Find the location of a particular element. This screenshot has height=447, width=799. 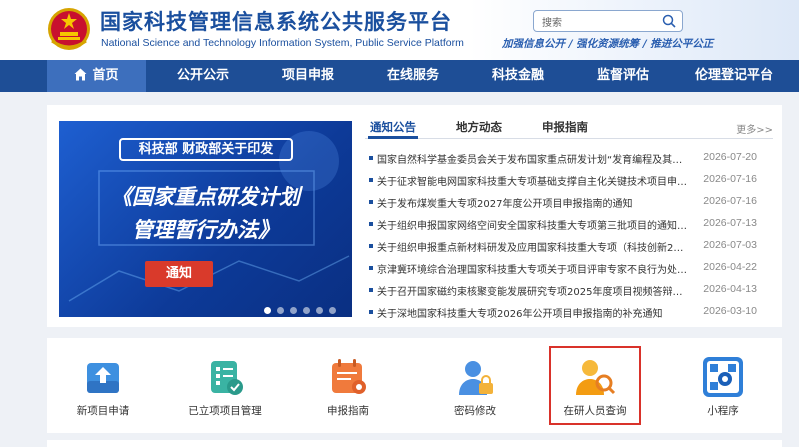

news-date: 2026-04-13 is located at coordinates (730, 289).